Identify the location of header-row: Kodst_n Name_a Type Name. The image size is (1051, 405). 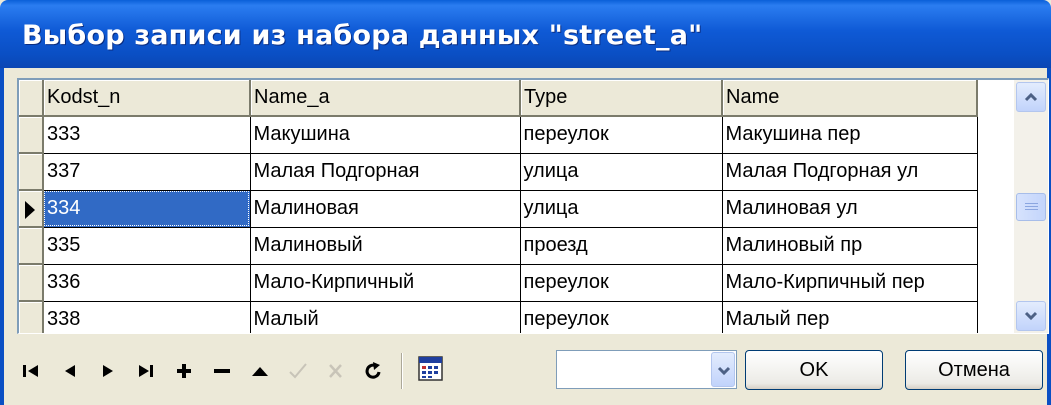
(498, 98).